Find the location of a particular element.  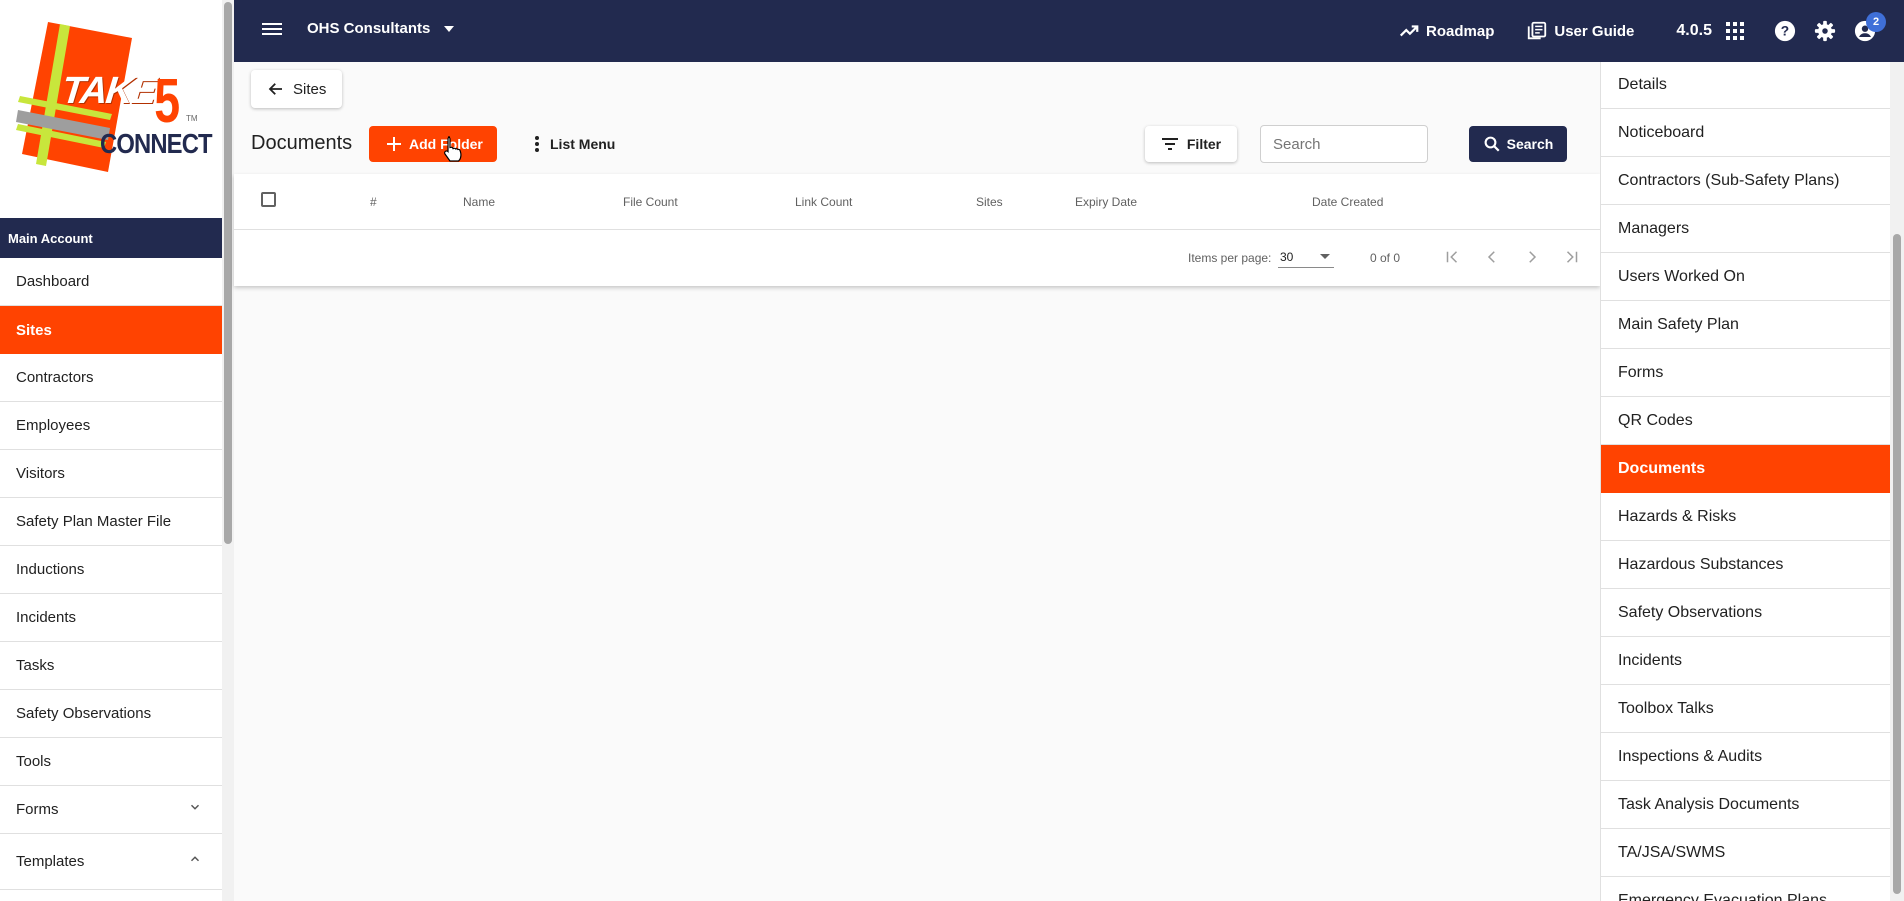

org-selector: OHS Consultants is located at coordinates (381, 28).